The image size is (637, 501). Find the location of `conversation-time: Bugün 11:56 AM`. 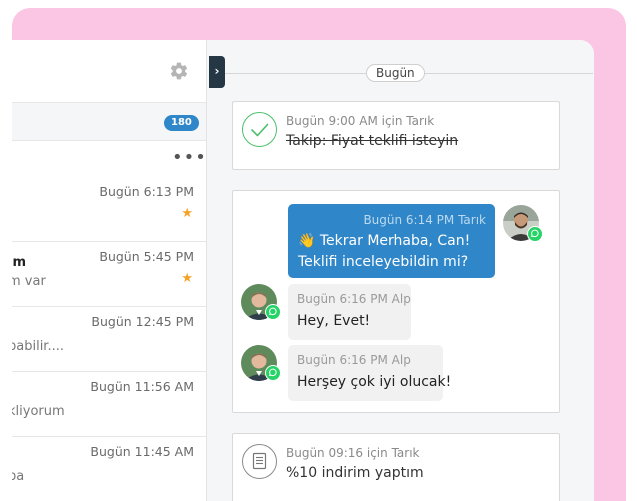

conversation-time: Bugün 11:56 AM is located at coordinates (142, 386).